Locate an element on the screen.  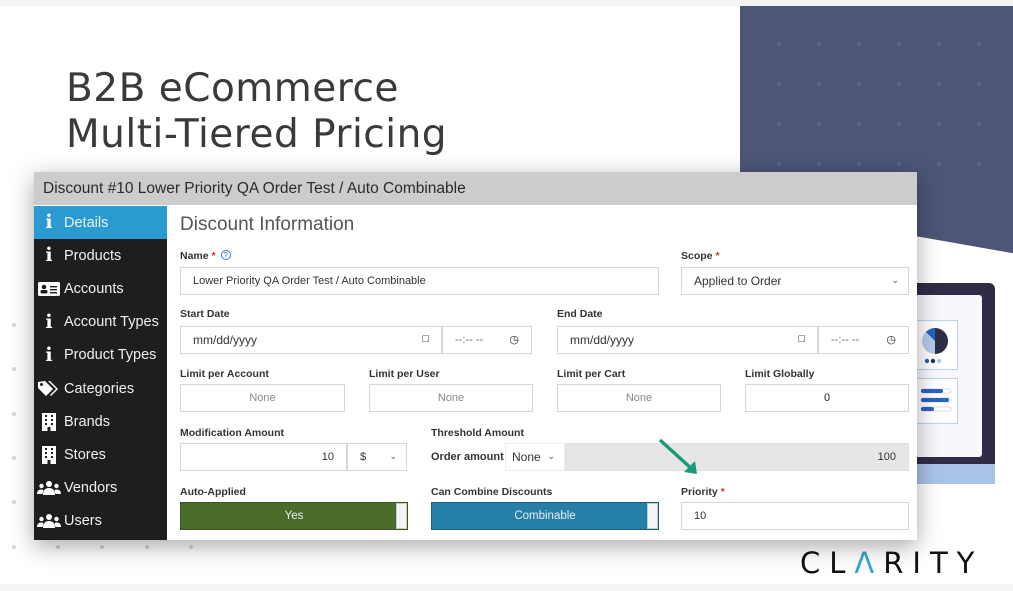
modification-amount-input: 10 is located at coordinates (263, 457).